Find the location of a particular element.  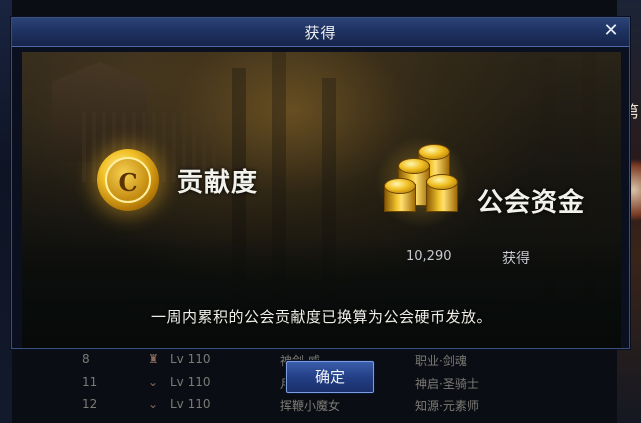

class-icon: ♜ is located at coordinates (153, 359).